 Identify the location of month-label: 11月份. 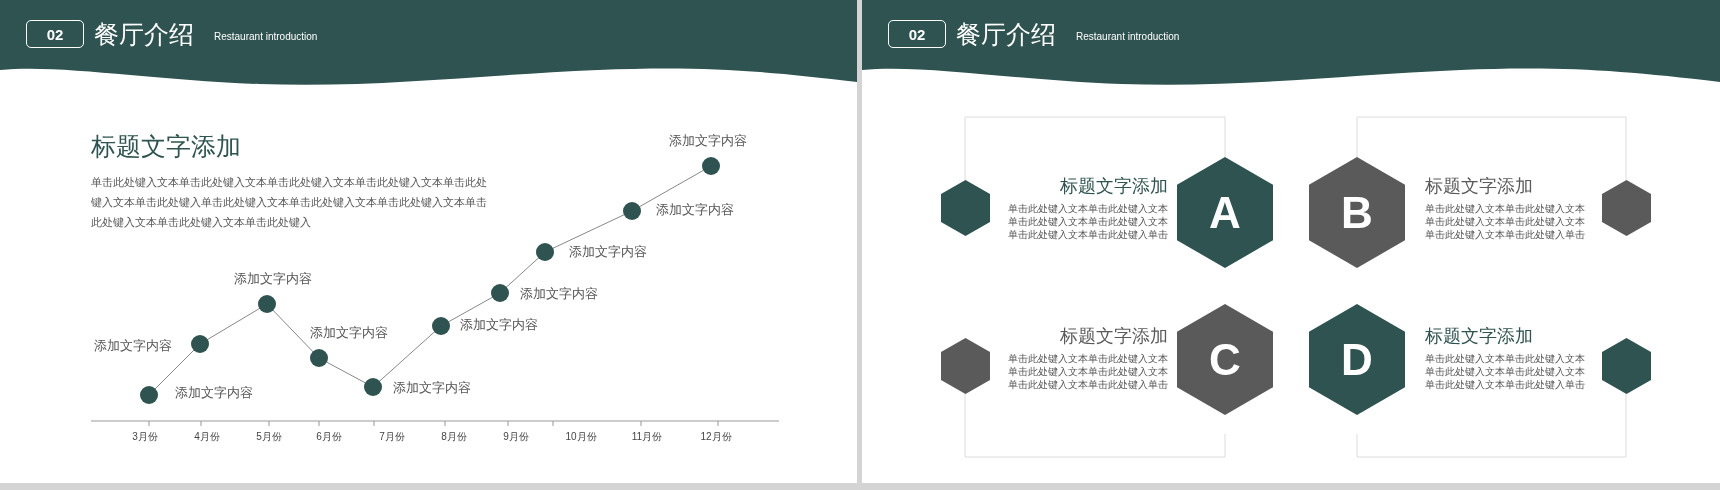
(647, 436).